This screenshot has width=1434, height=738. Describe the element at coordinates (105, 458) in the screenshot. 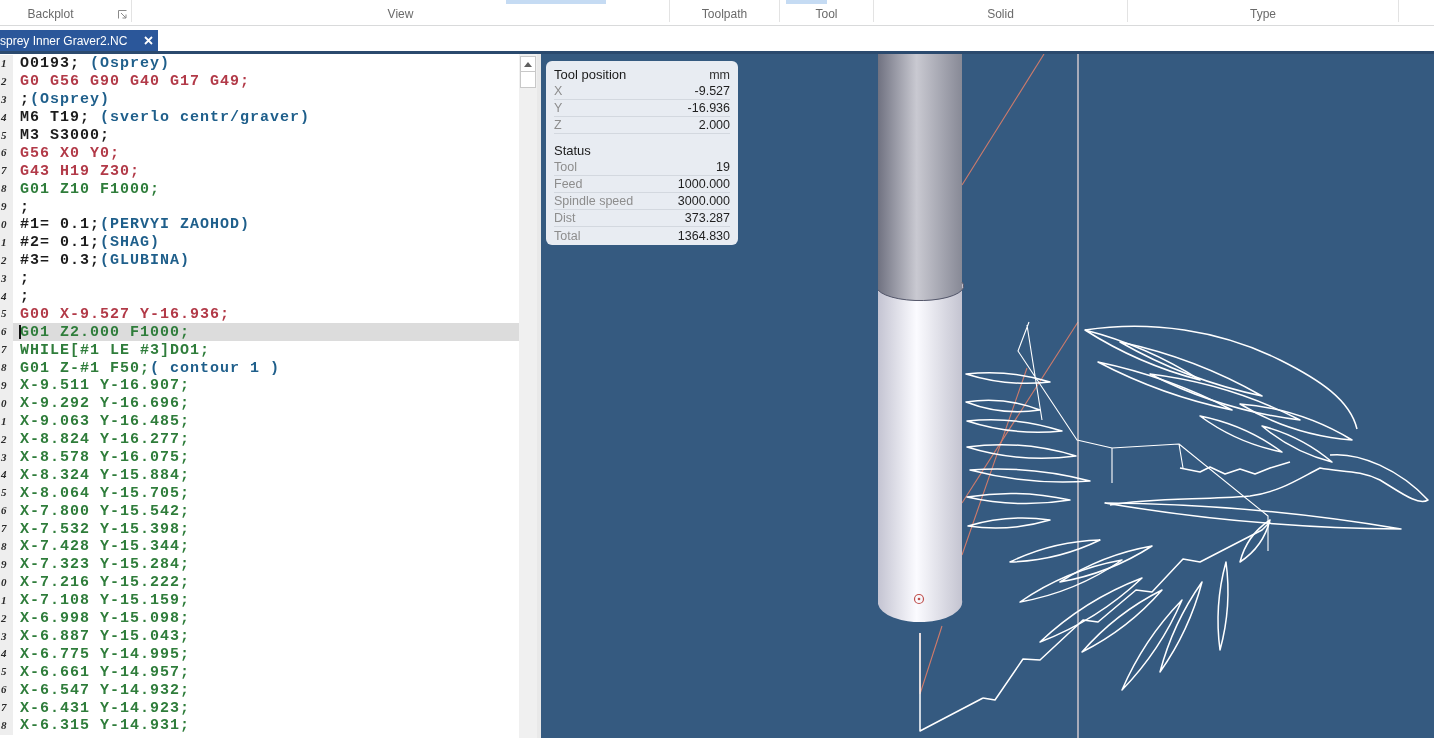

I see `code-line: X-8.578 Y-16.075;` at that location.